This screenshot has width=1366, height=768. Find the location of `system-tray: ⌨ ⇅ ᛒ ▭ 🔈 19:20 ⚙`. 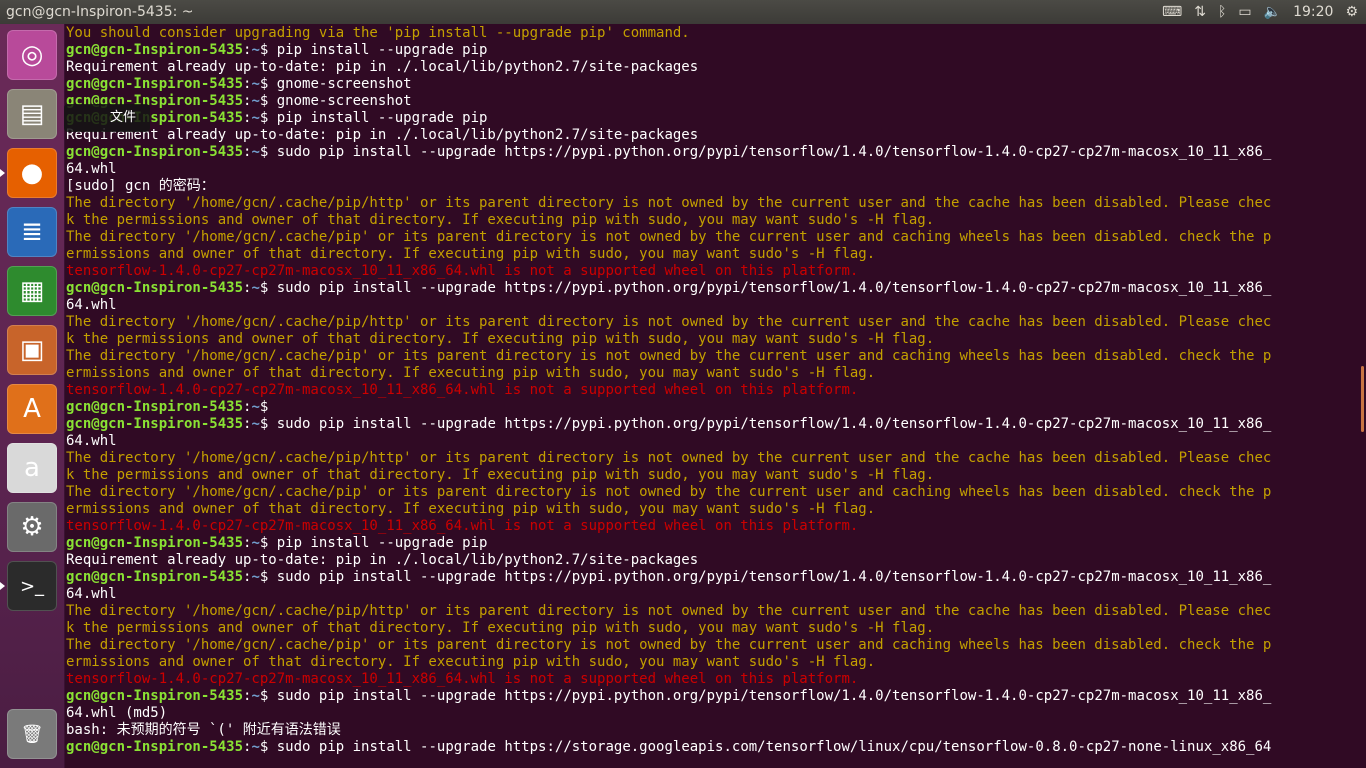

system-tray: ⌨ ⇅ ᛒ ▭ 🔈 19:20 ⚙ is located at coordinates (1264, 12).